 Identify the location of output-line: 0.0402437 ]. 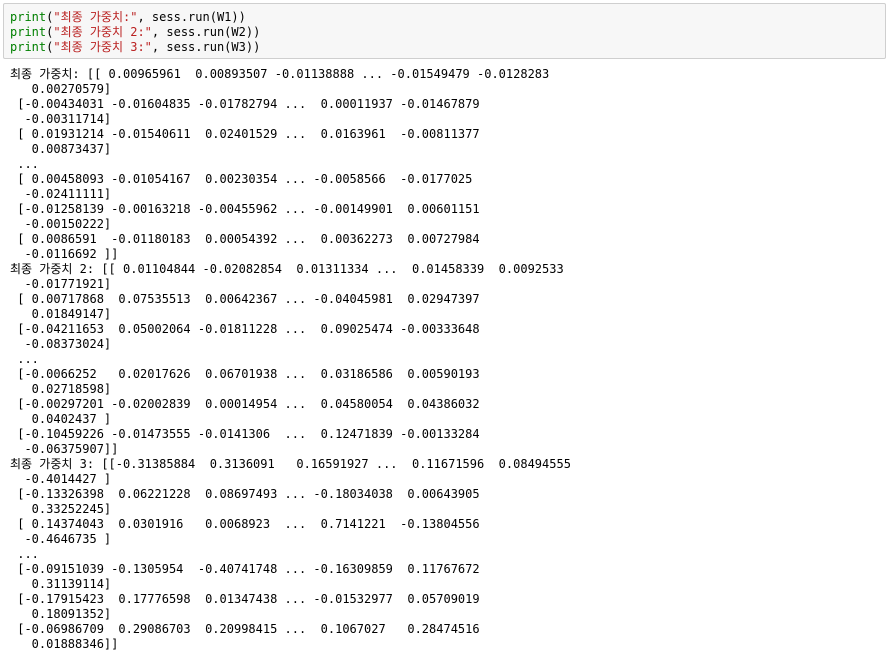
(61, 419).